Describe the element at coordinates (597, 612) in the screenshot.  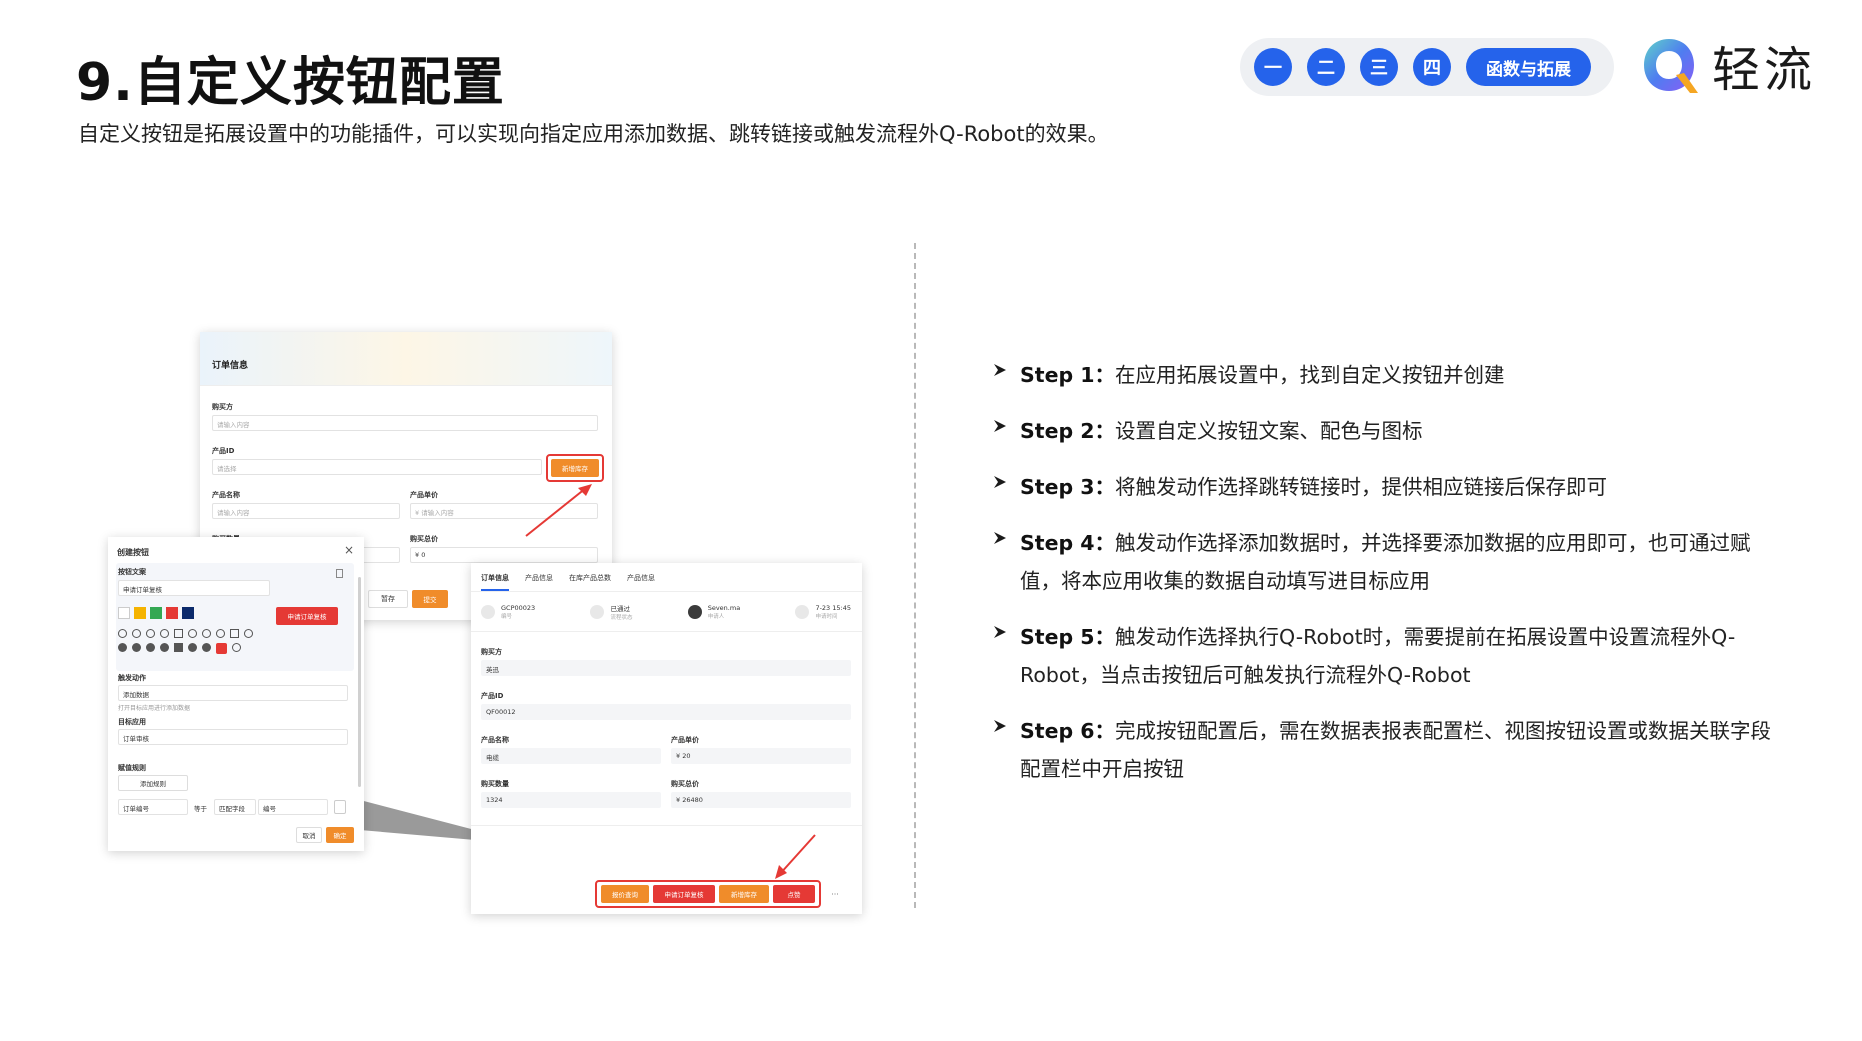
I see `status-icon` at that location.